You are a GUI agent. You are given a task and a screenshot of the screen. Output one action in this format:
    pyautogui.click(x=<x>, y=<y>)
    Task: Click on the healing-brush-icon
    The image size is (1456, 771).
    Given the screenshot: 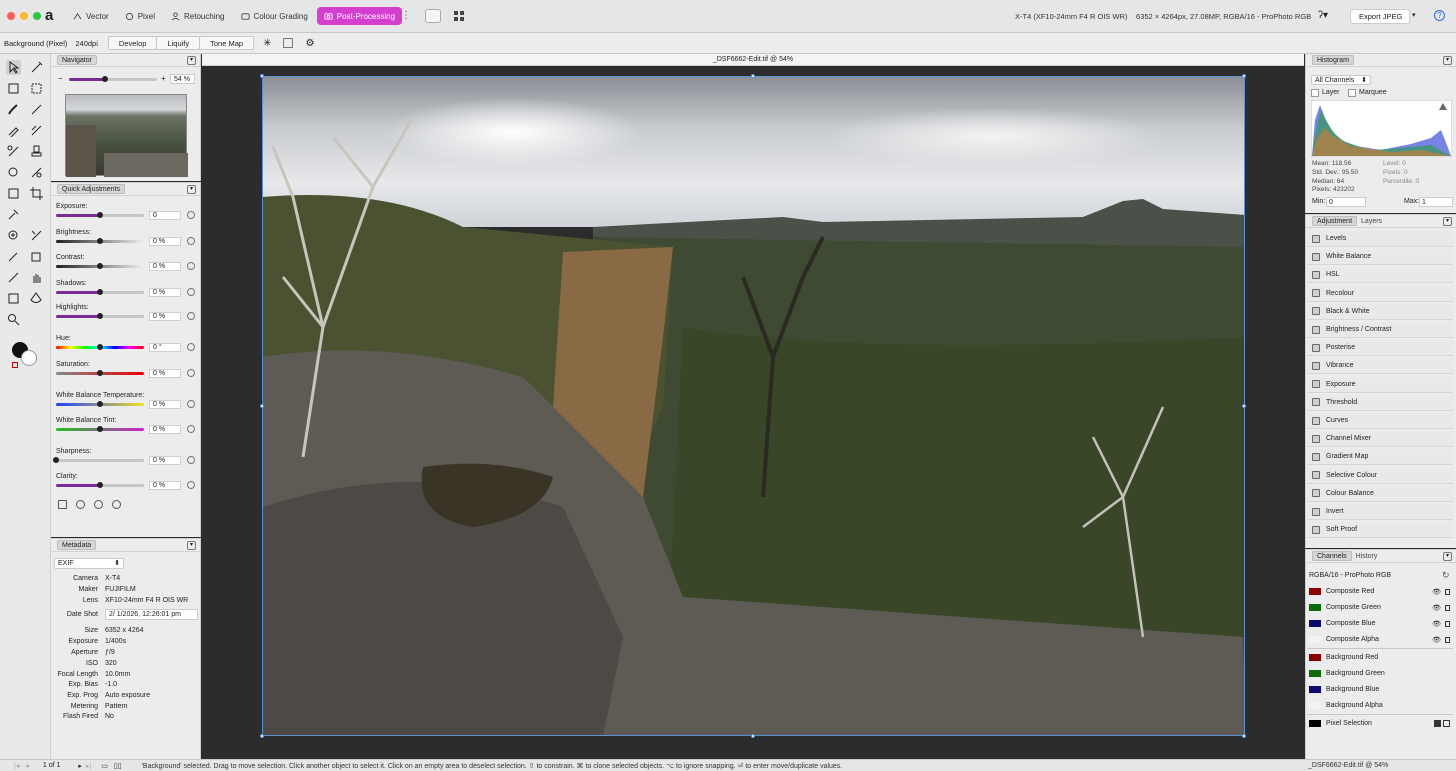 What is the action you would take?
    pyautogui.click(x=13, y=235)
    